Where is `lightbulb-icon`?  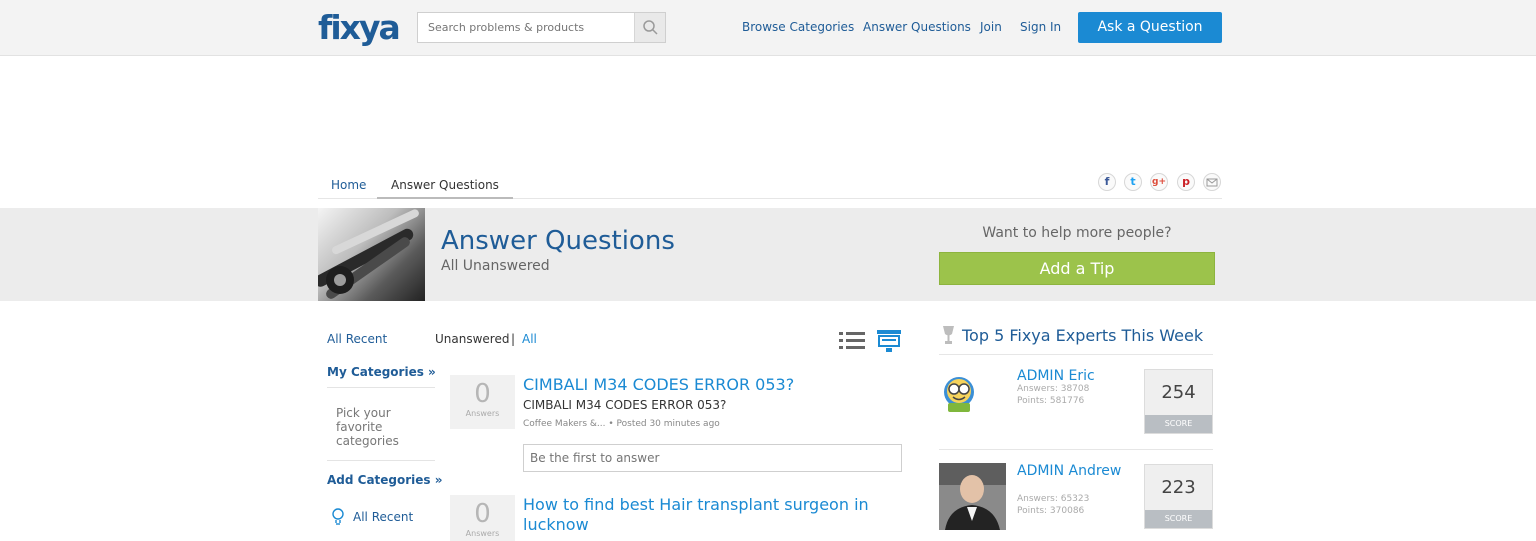 lightbulb-icon is located at coordinates (338, 516).